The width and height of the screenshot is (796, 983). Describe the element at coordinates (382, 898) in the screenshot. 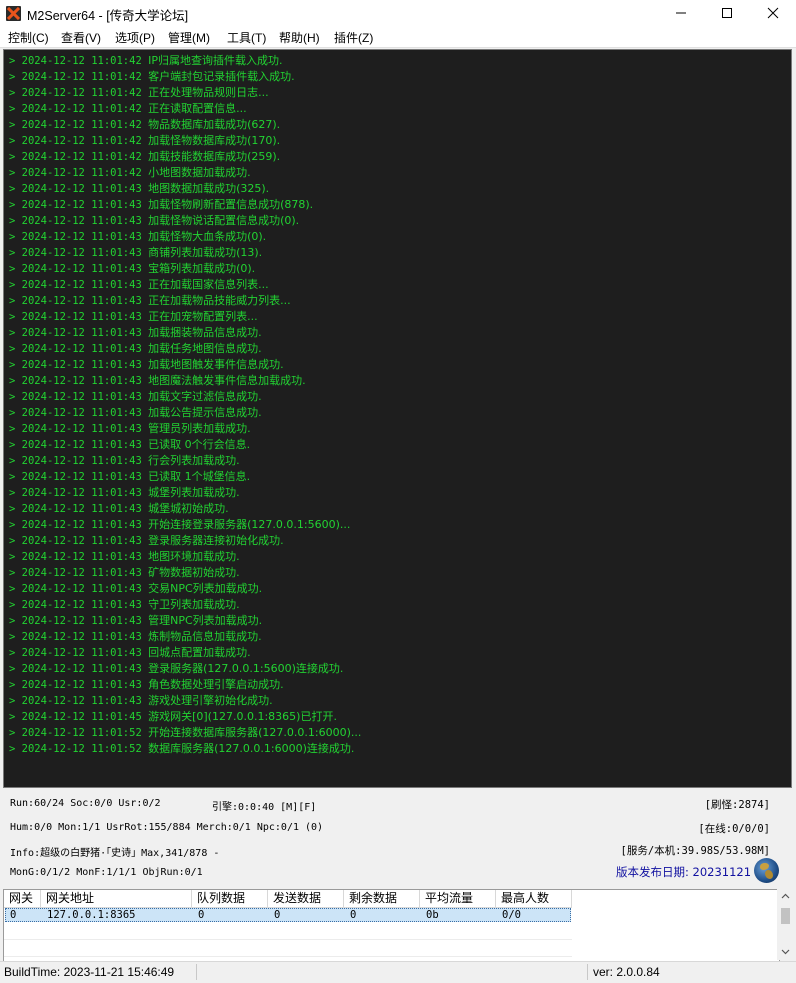

I see `col-remaining-data: 剩余数据` at that location.